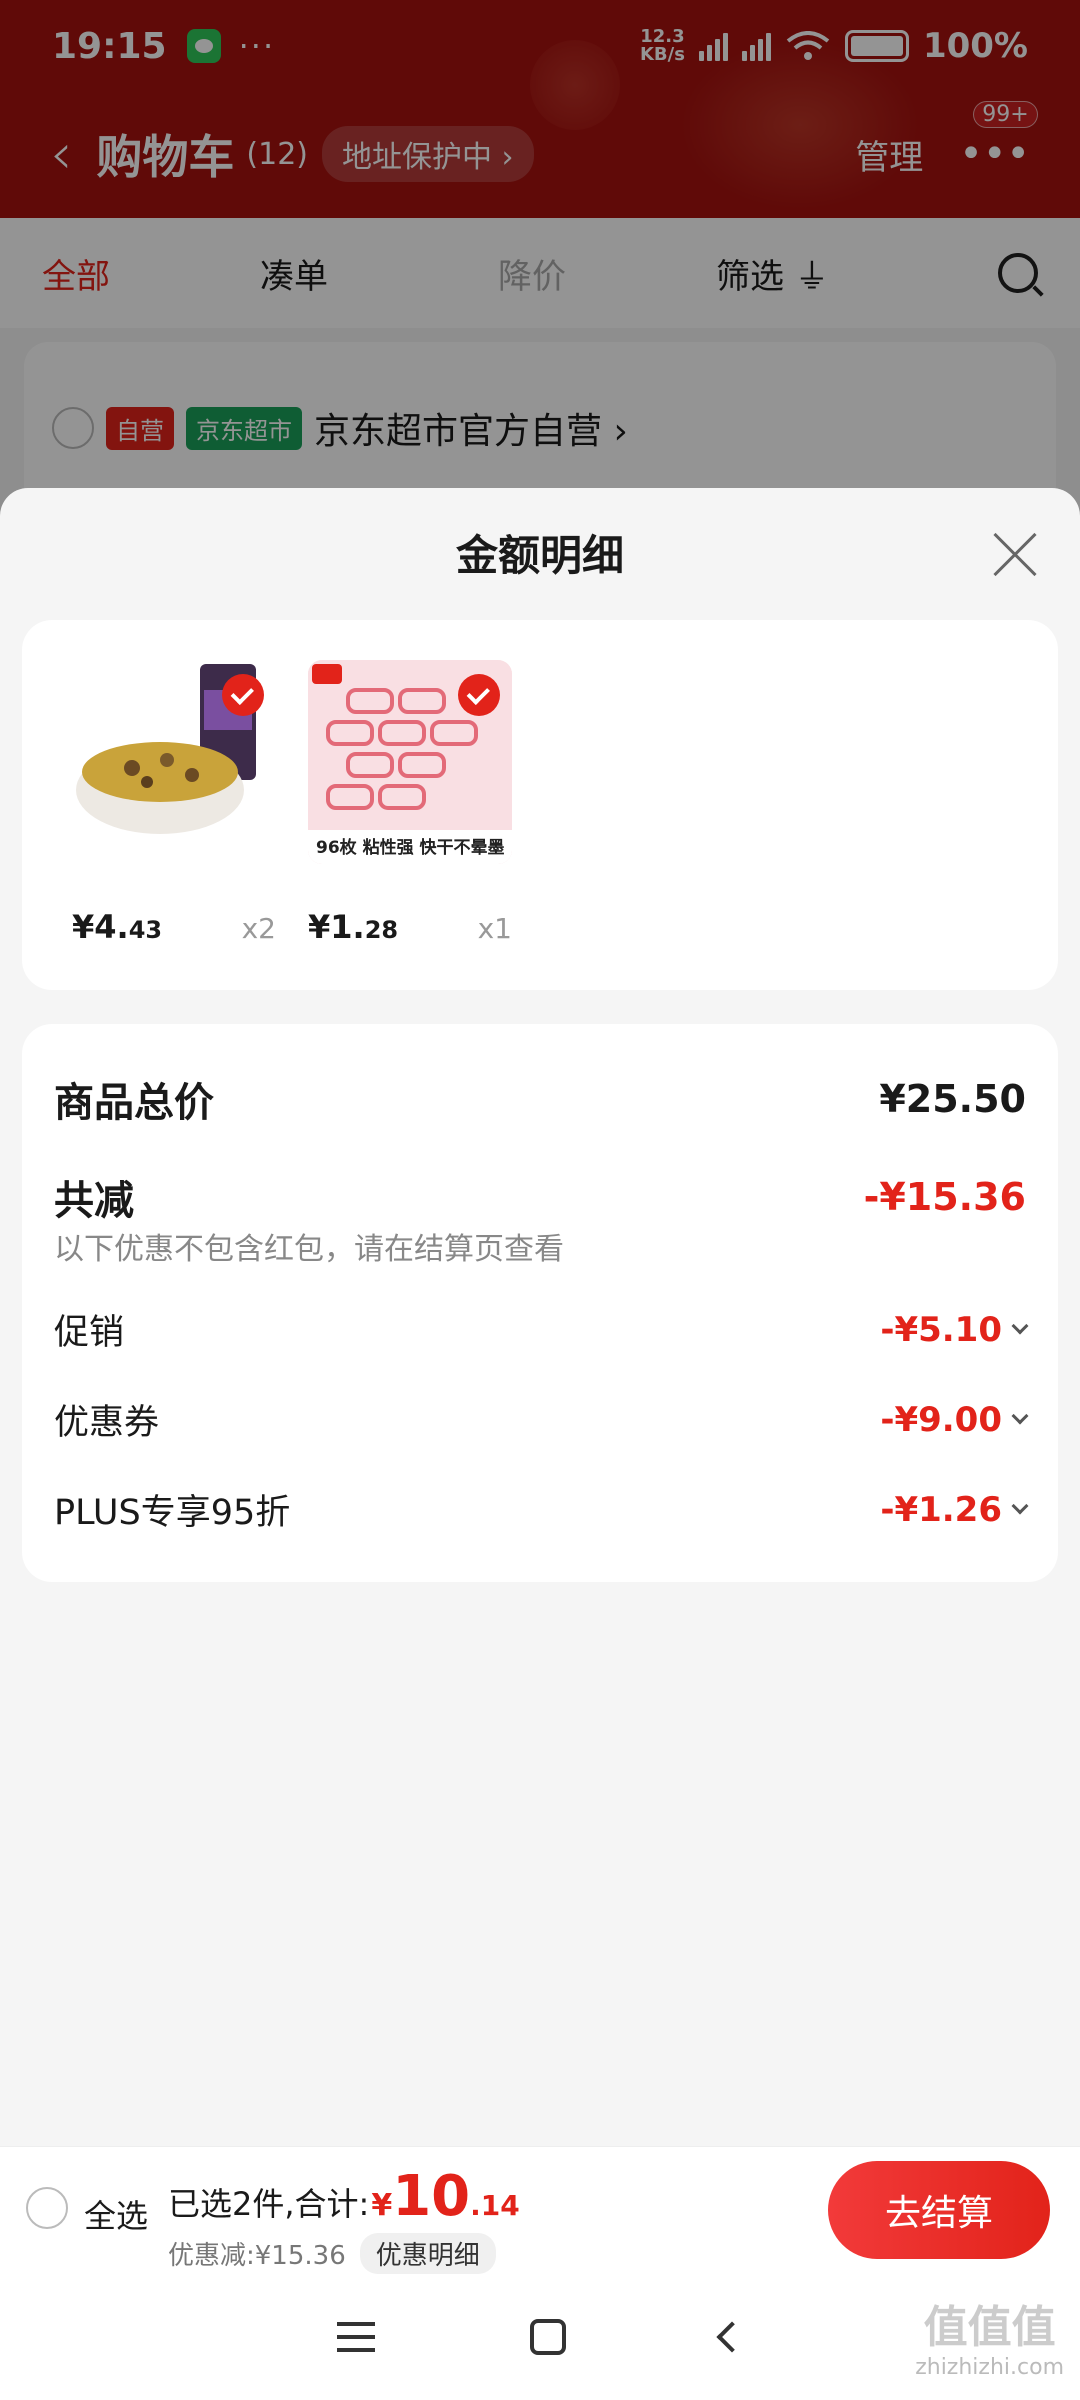 This screenshot has width=1080, height=2400. Describe the element at coordinates (952, 1099) in the screenshot. I see `total-price-value: ¥25.50` at that location.